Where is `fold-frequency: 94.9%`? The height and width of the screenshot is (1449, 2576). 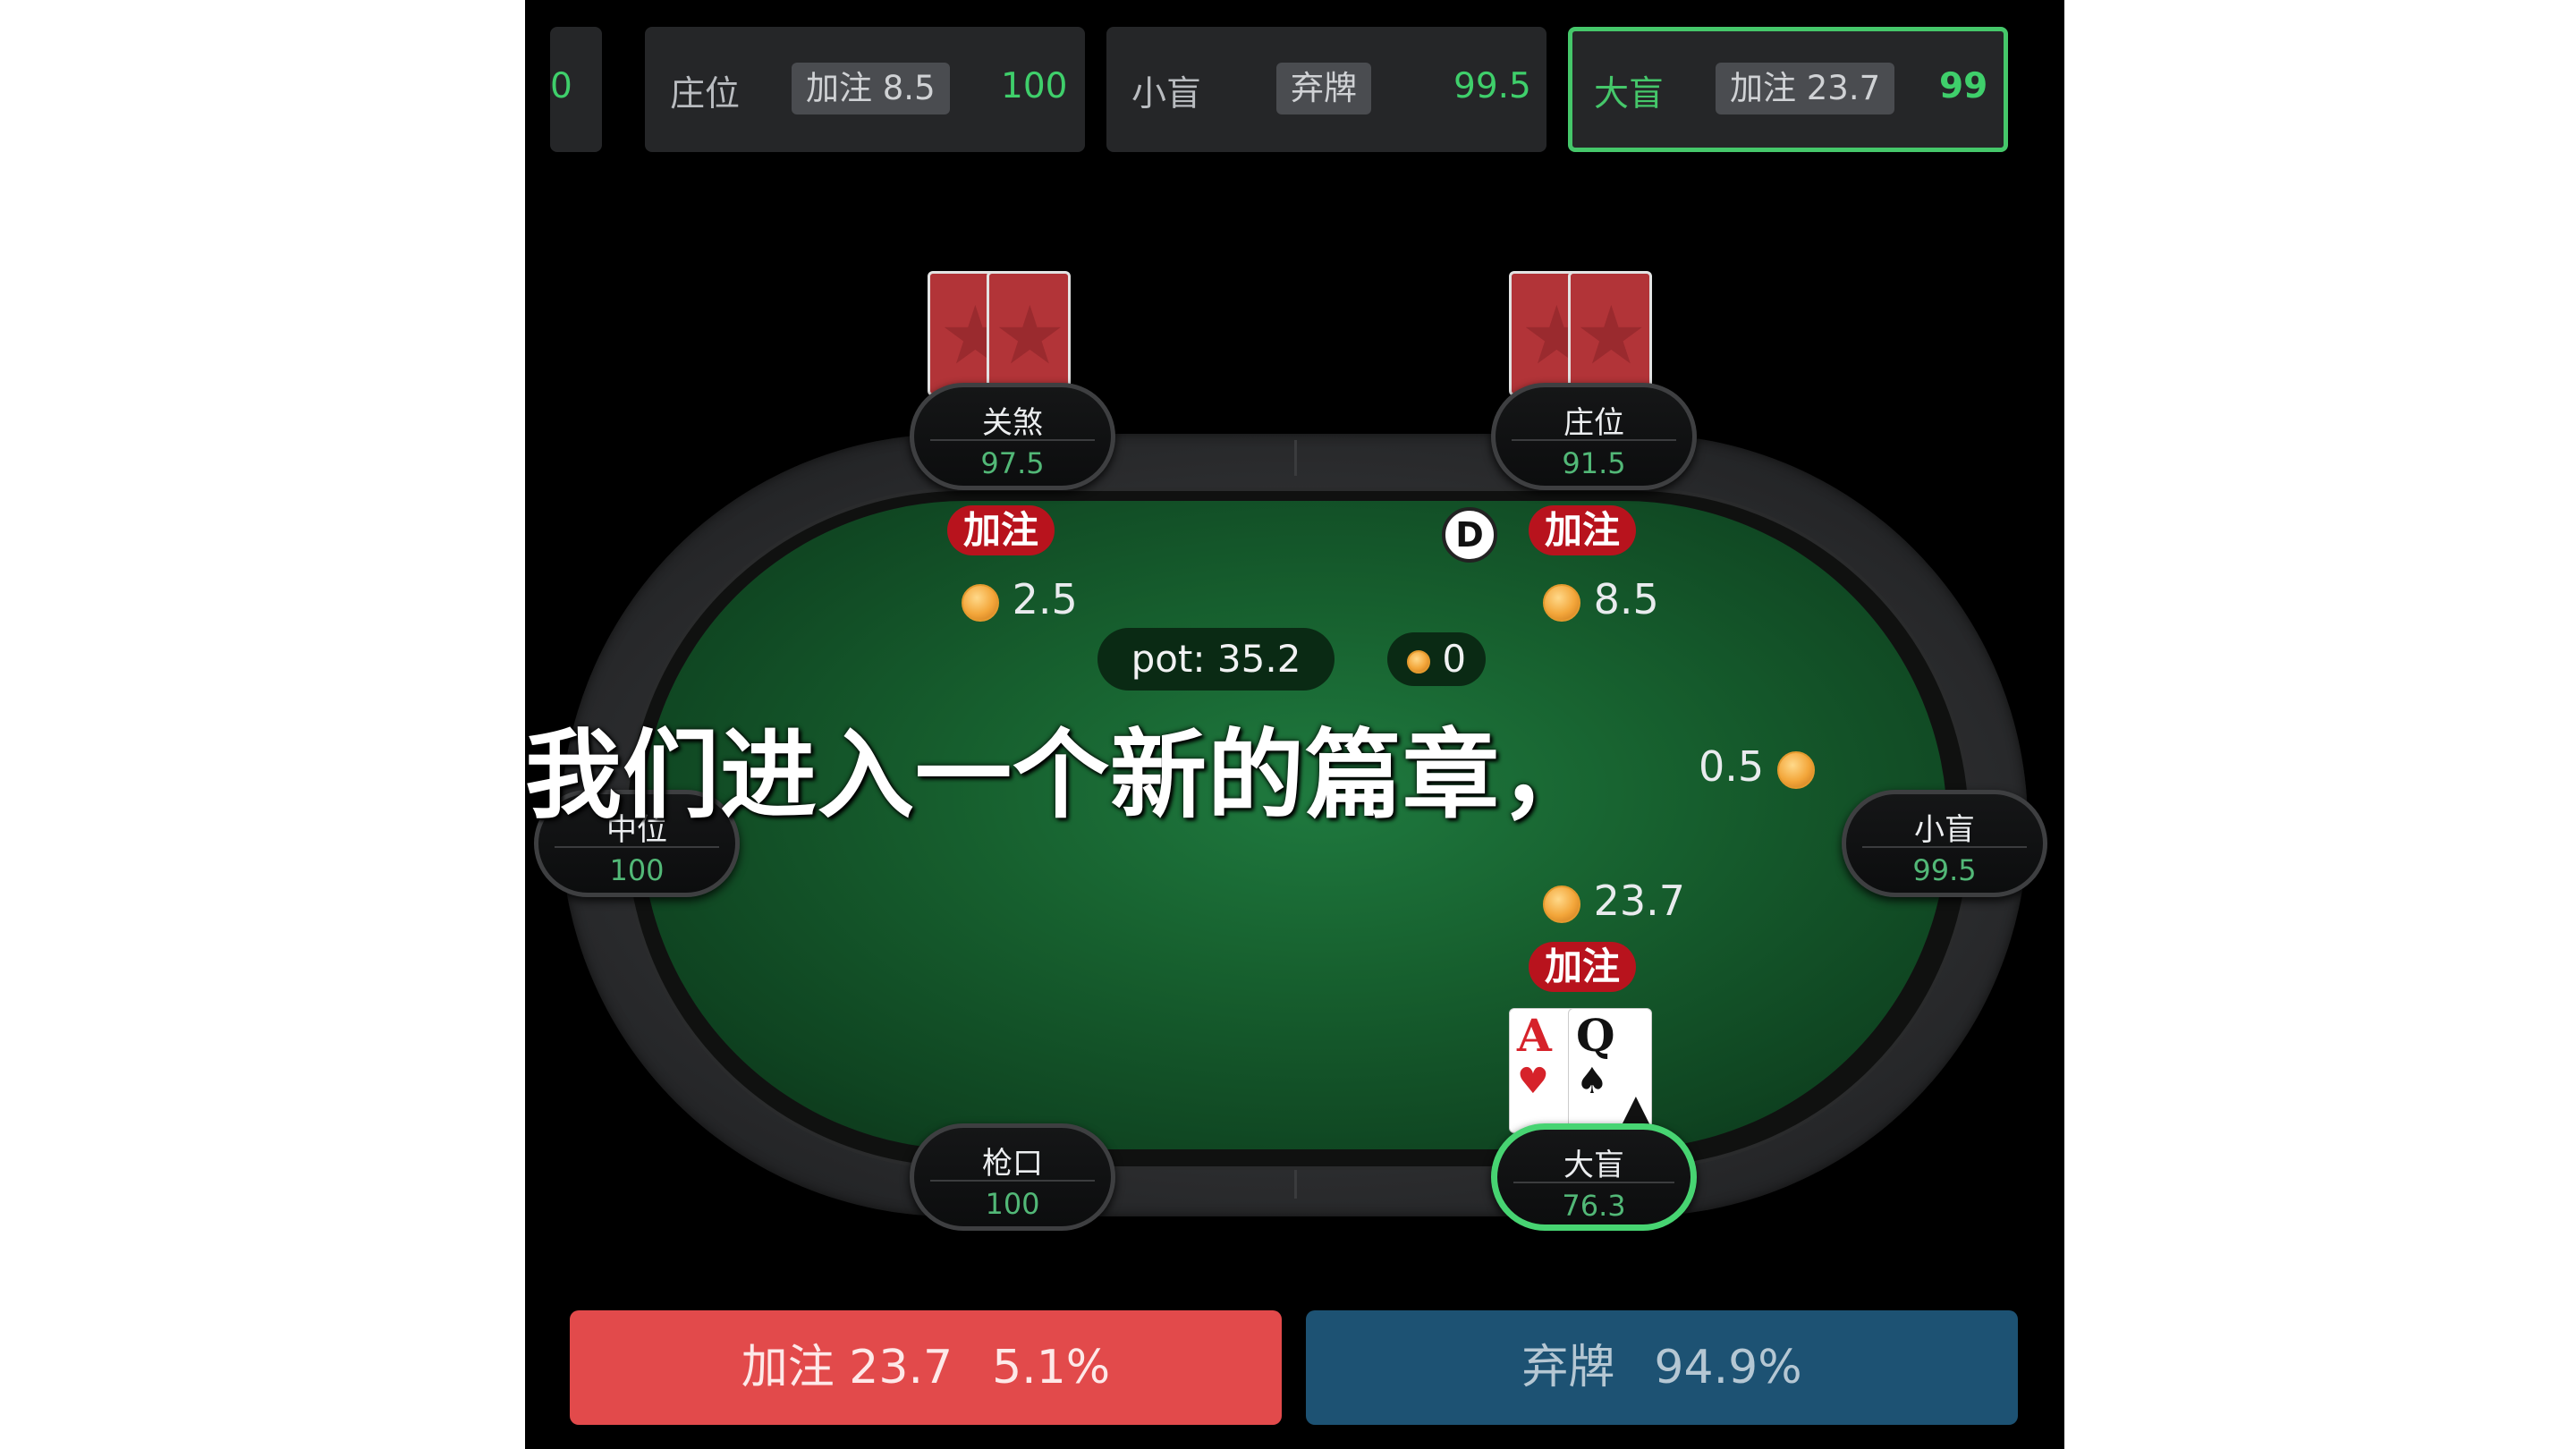 fold-frequency: 94.9% is located at coordinates (1728, 1367).